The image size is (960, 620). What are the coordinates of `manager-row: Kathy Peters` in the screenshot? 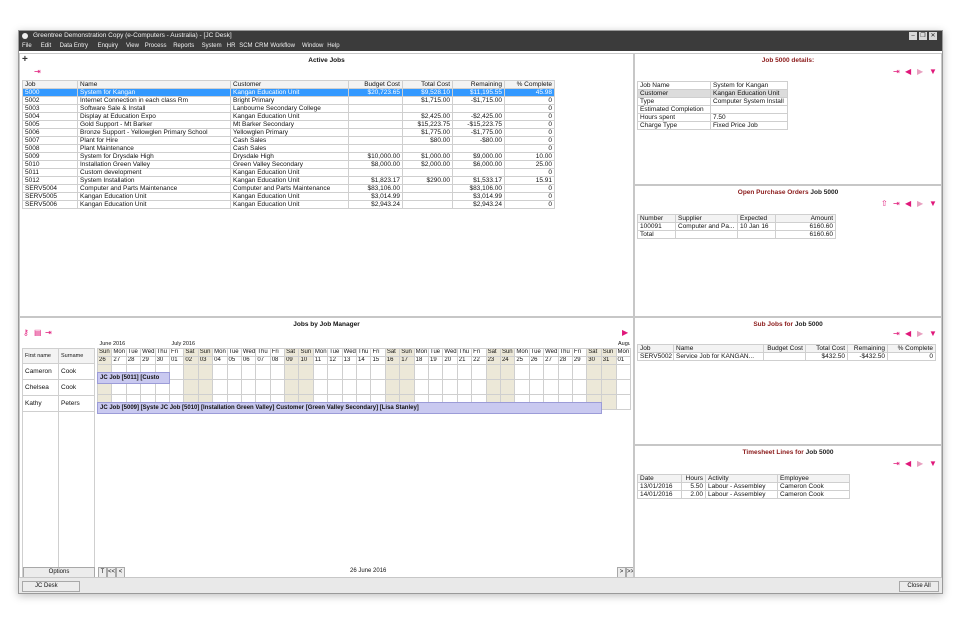 It's located at (58, 403).